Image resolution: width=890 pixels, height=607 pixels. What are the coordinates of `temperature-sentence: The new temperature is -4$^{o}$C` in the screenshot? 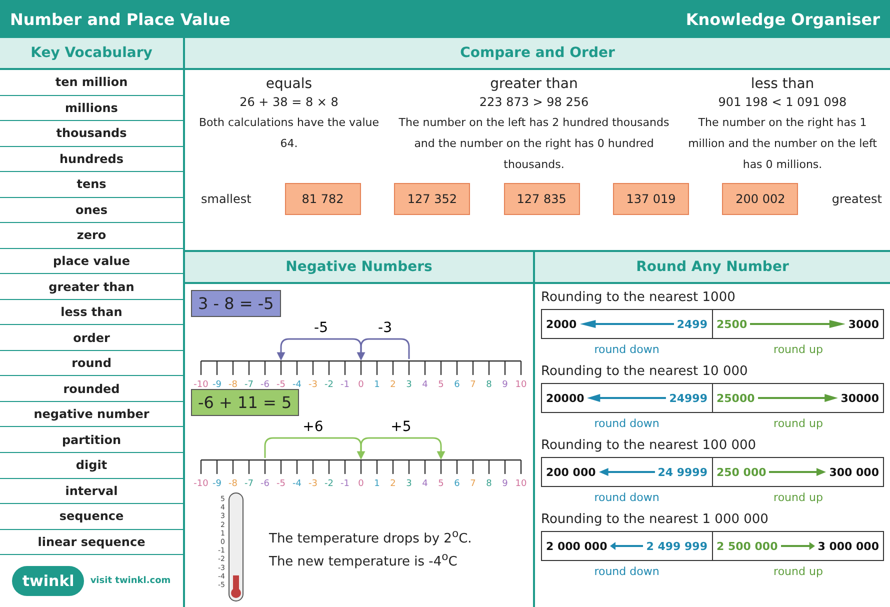 It's located at (363, 560).